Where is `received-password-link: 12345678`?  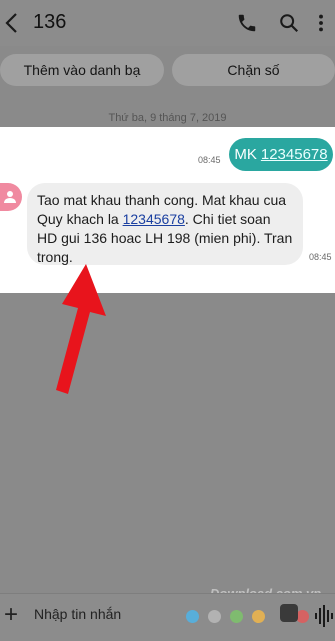 received-password-link: 12345678 is located at coordinates (154, 219).